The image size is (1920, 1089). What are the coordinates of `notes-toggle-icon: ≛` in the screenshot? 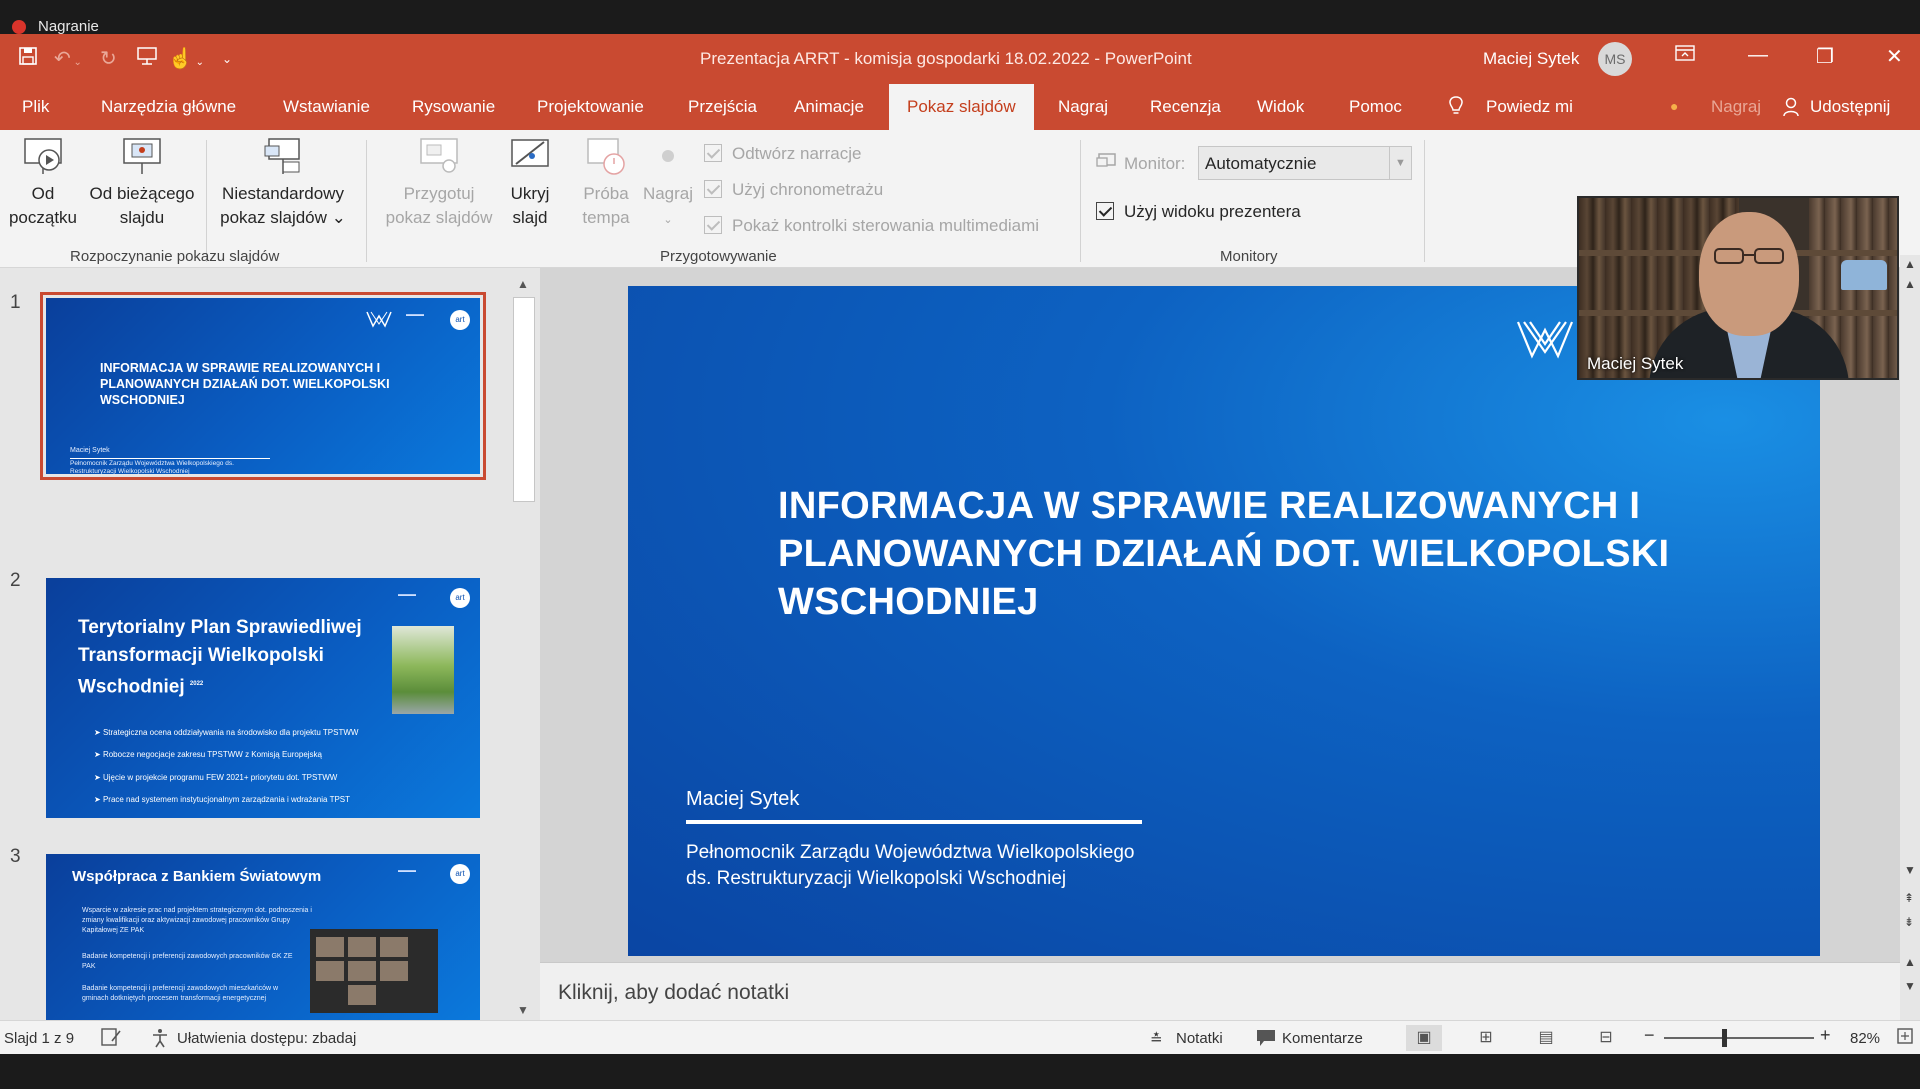 It's located at (1156, 1039).